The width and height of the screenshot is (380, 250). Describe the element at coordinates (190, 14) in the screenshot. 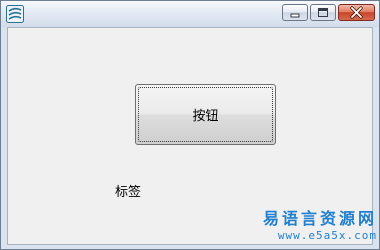

I see `title-bar` at that location.